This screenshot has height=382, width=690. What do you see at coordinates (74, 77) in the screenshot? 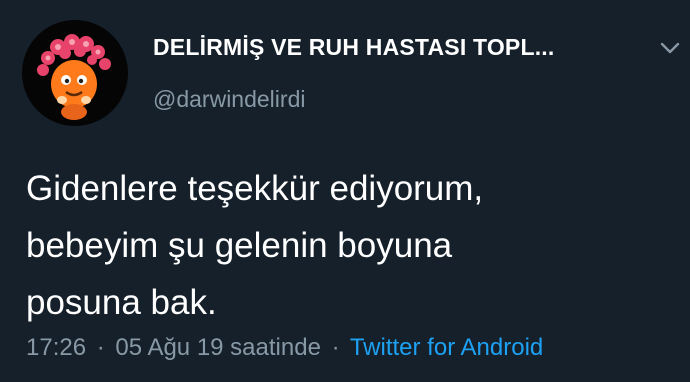
I see `orange-cartoon-character-avatar-icon` at bounding box center [74, 77].